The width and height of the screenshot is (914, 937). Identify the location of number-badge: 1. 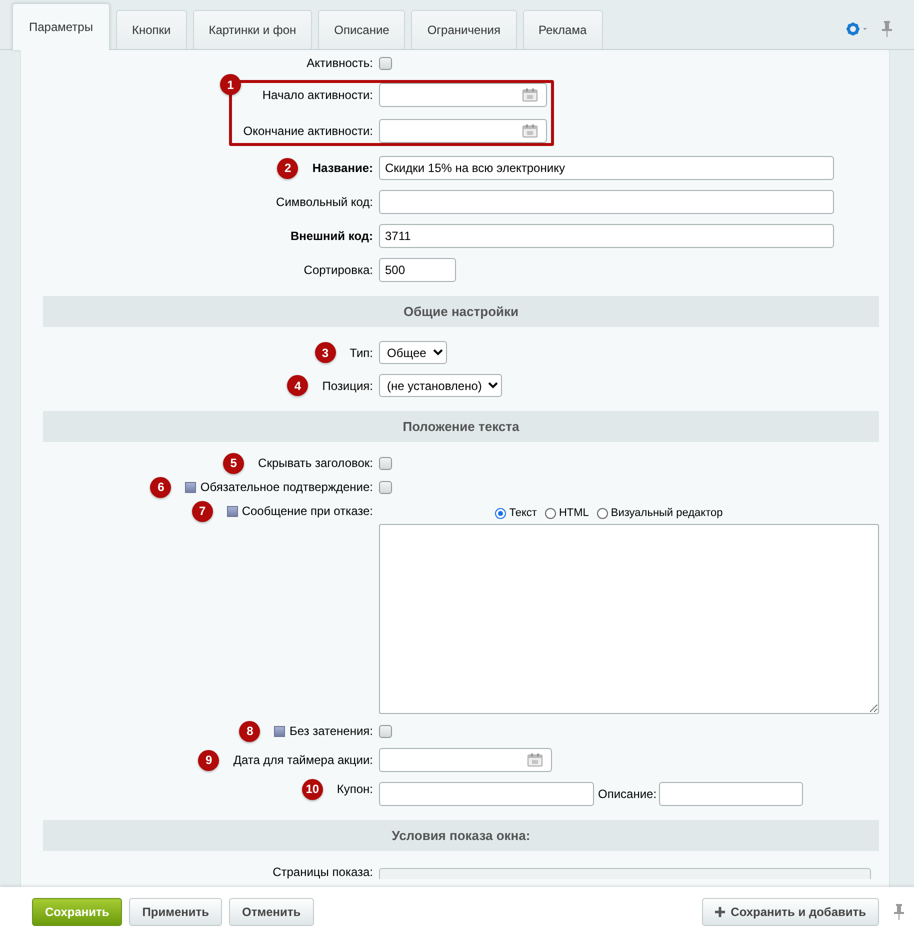
(230, 84).